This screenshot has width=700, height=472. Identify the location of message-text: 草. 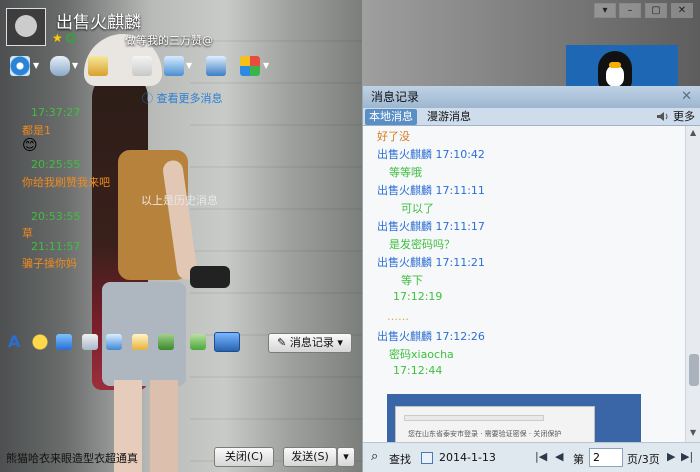
(27, 233).